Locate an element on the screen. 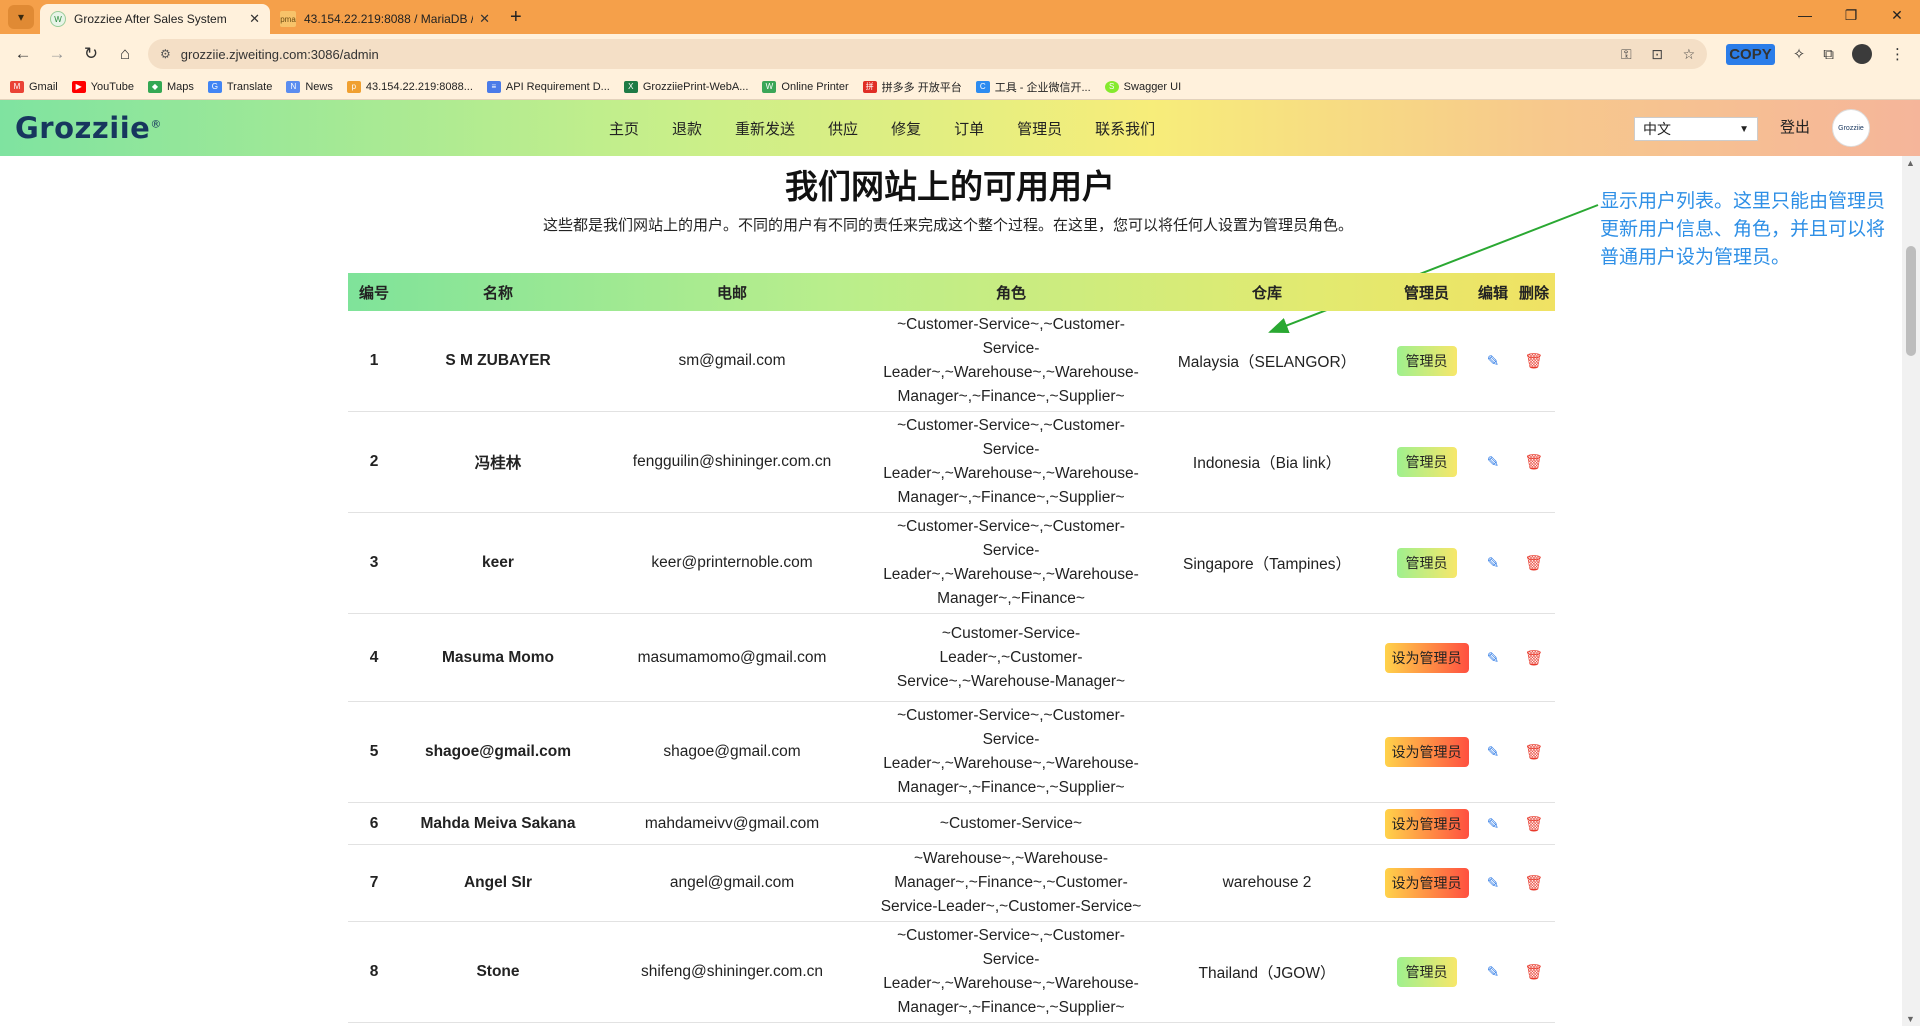 The width and height of the screenshot is (1920, 1034). browser-tab: pma 43.154.22.219:8088 / MariaDB / ✕ is located at coordinates (385, 19).